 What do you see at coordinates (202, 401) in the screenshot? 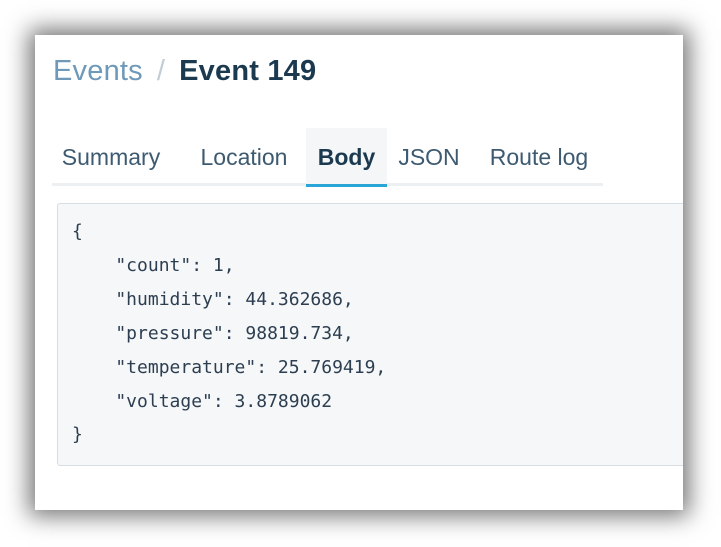
I see `code-line: "voltage": 3.8789062` at bounding box center [202, 401].